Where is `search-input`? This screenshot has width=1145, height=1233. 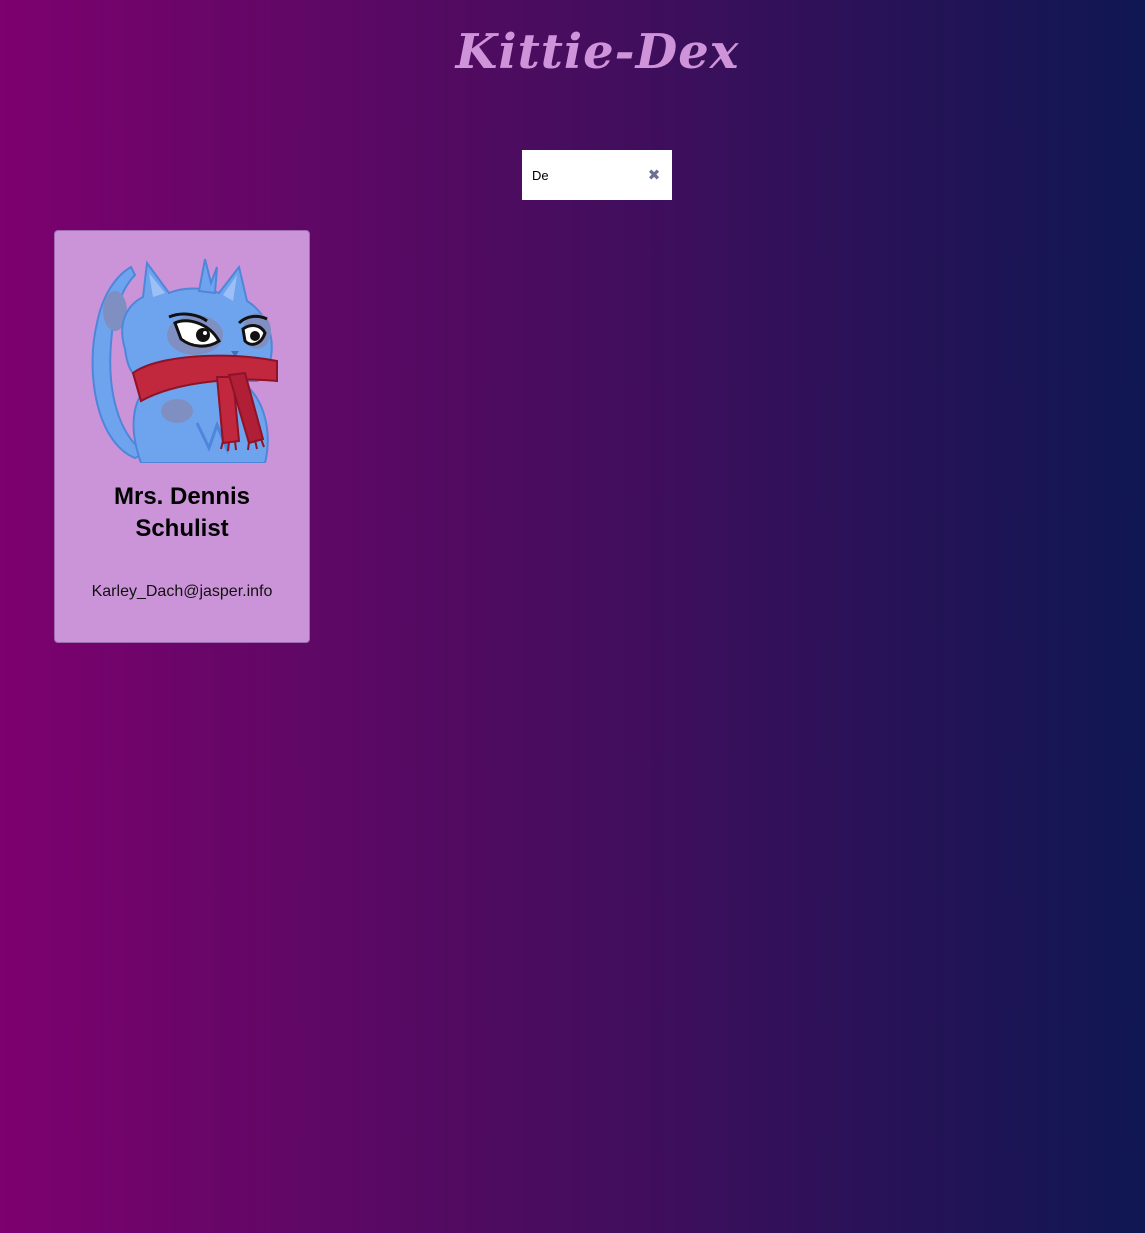
search-input is located at coordinates (584, 175).